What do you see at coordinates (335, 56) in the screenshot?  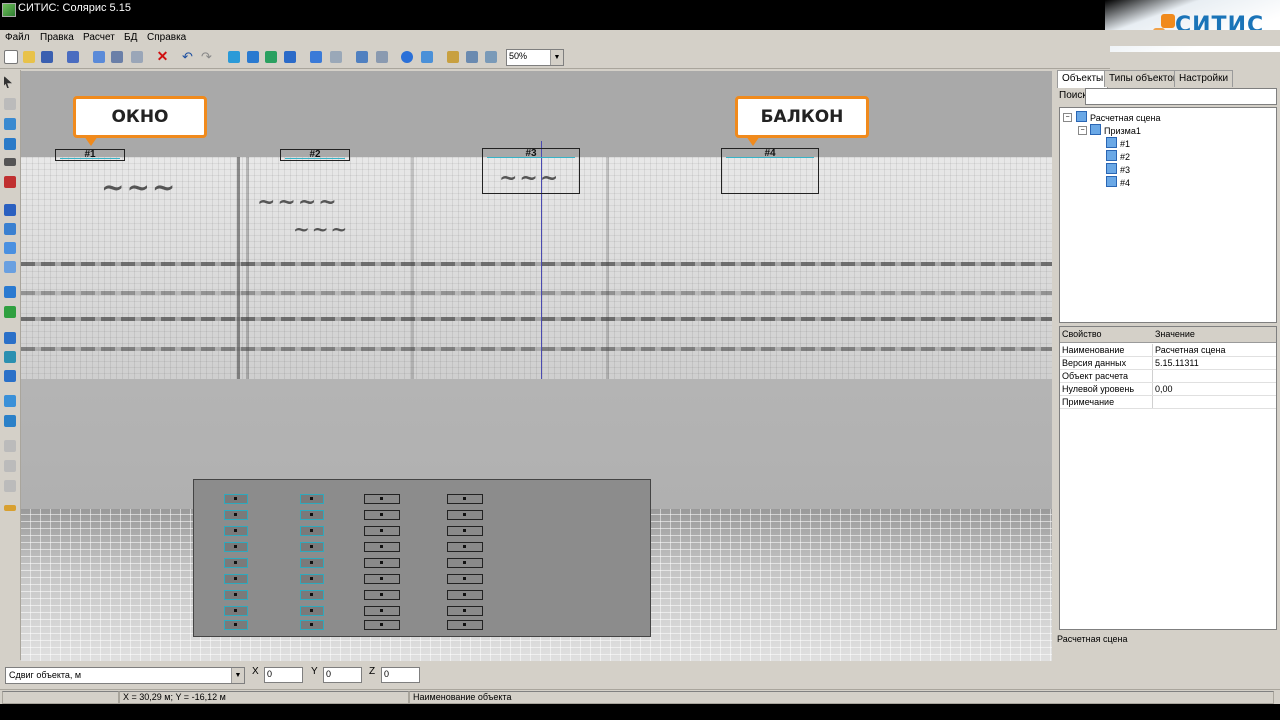 I see `ungroup-icon` at bounding box center [335, 56].